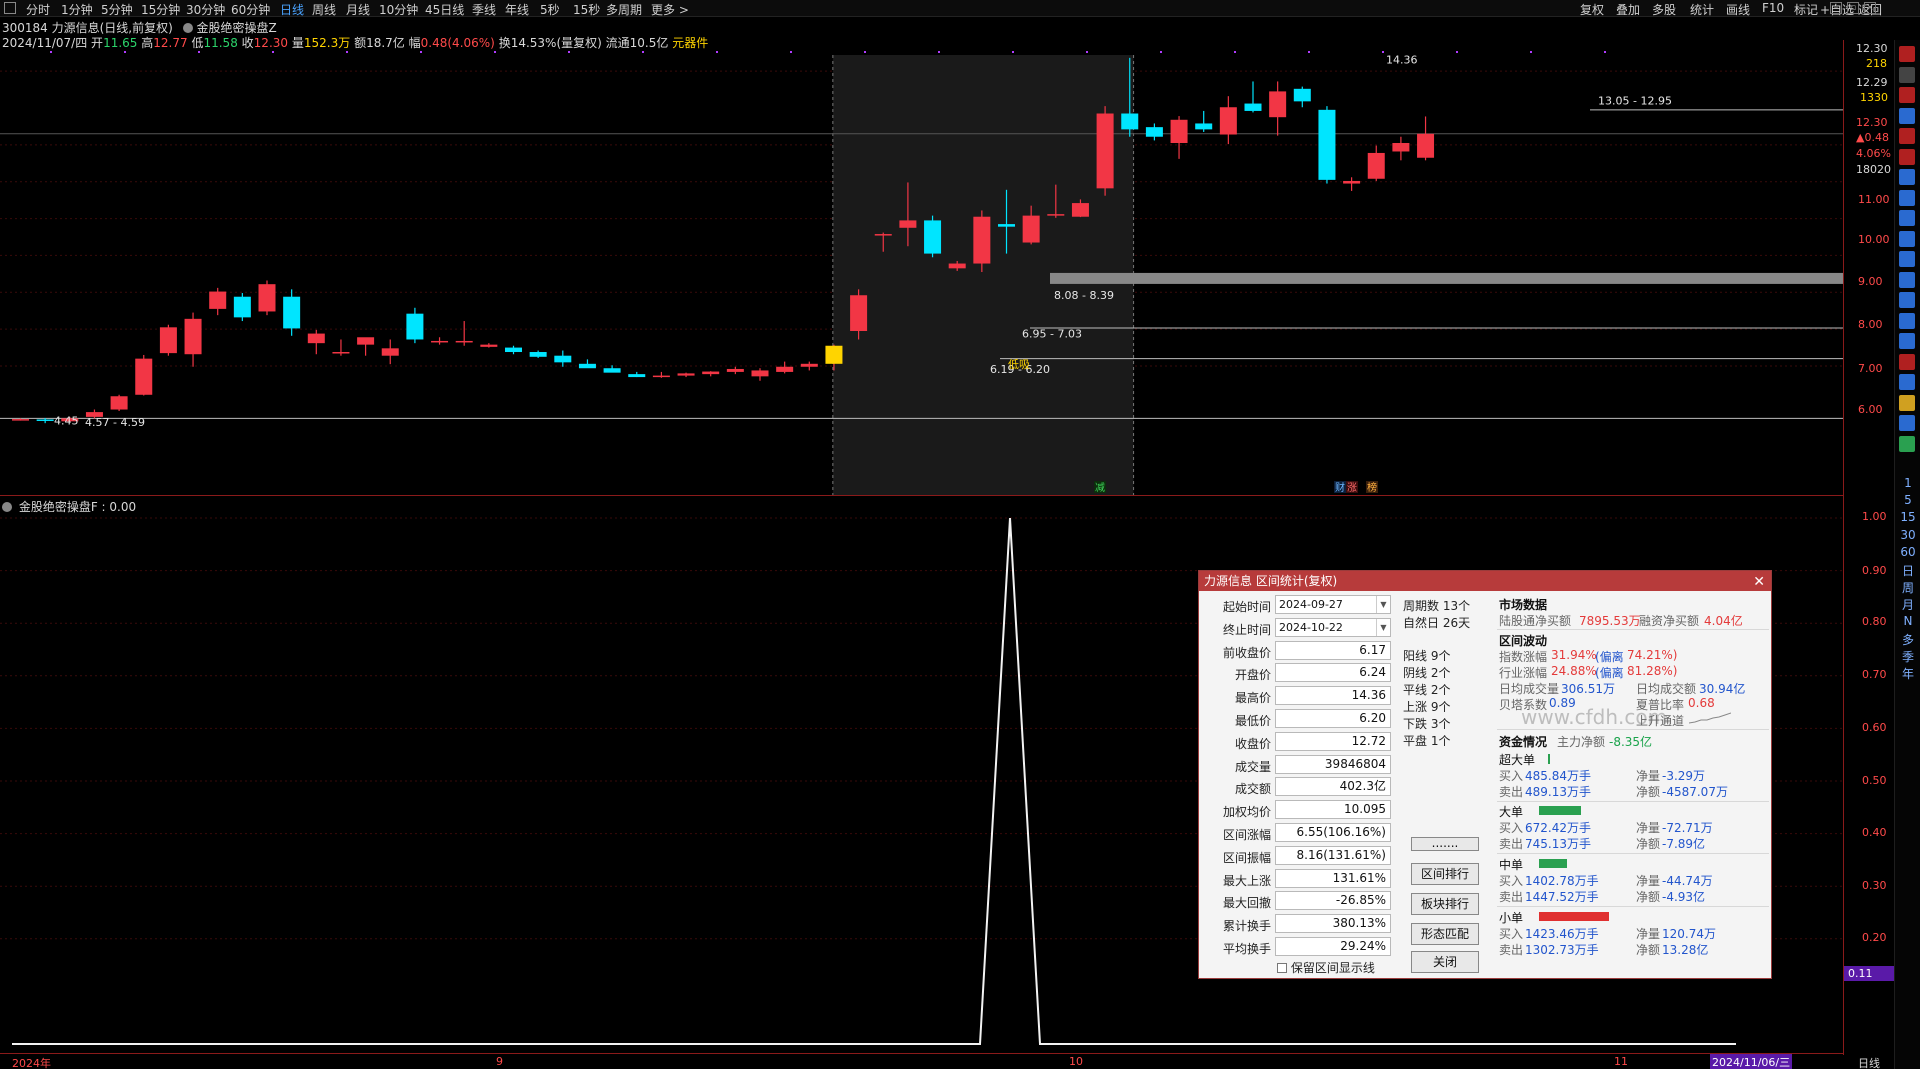 The image size is (1920, 1069). I want to click on tab-period-2: 5分钟, so click(117, 9).